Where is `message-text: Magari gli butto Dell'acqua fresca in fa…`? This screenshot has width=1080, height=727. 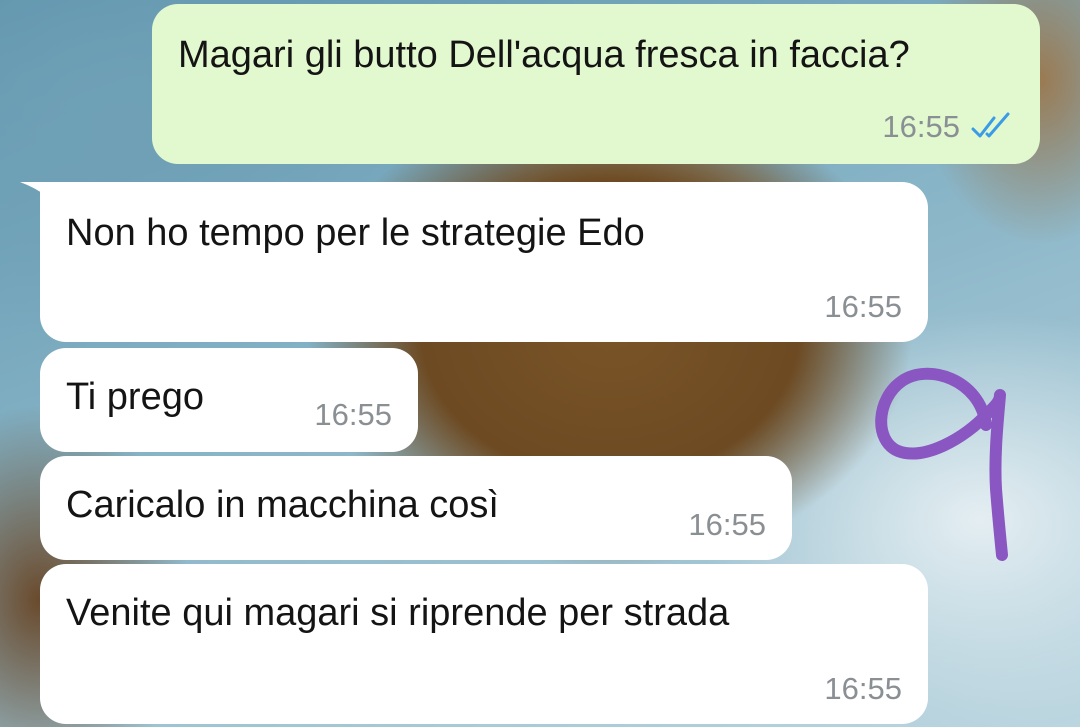
message-text: Magari gli butto Dell'acqua fresca in fa… is located at coordinates (544, 55).